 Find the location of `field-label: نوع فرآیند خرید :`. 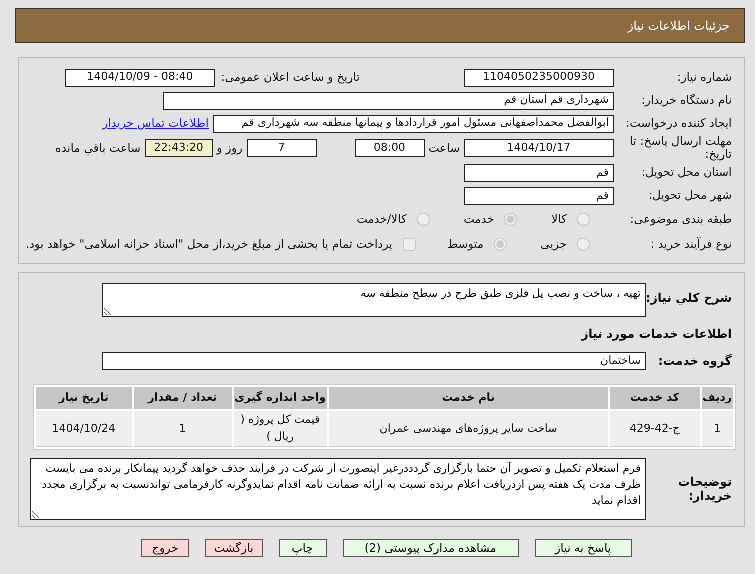

field-label: نوع فرآیند خرید : is located at coordinates (691, 245).